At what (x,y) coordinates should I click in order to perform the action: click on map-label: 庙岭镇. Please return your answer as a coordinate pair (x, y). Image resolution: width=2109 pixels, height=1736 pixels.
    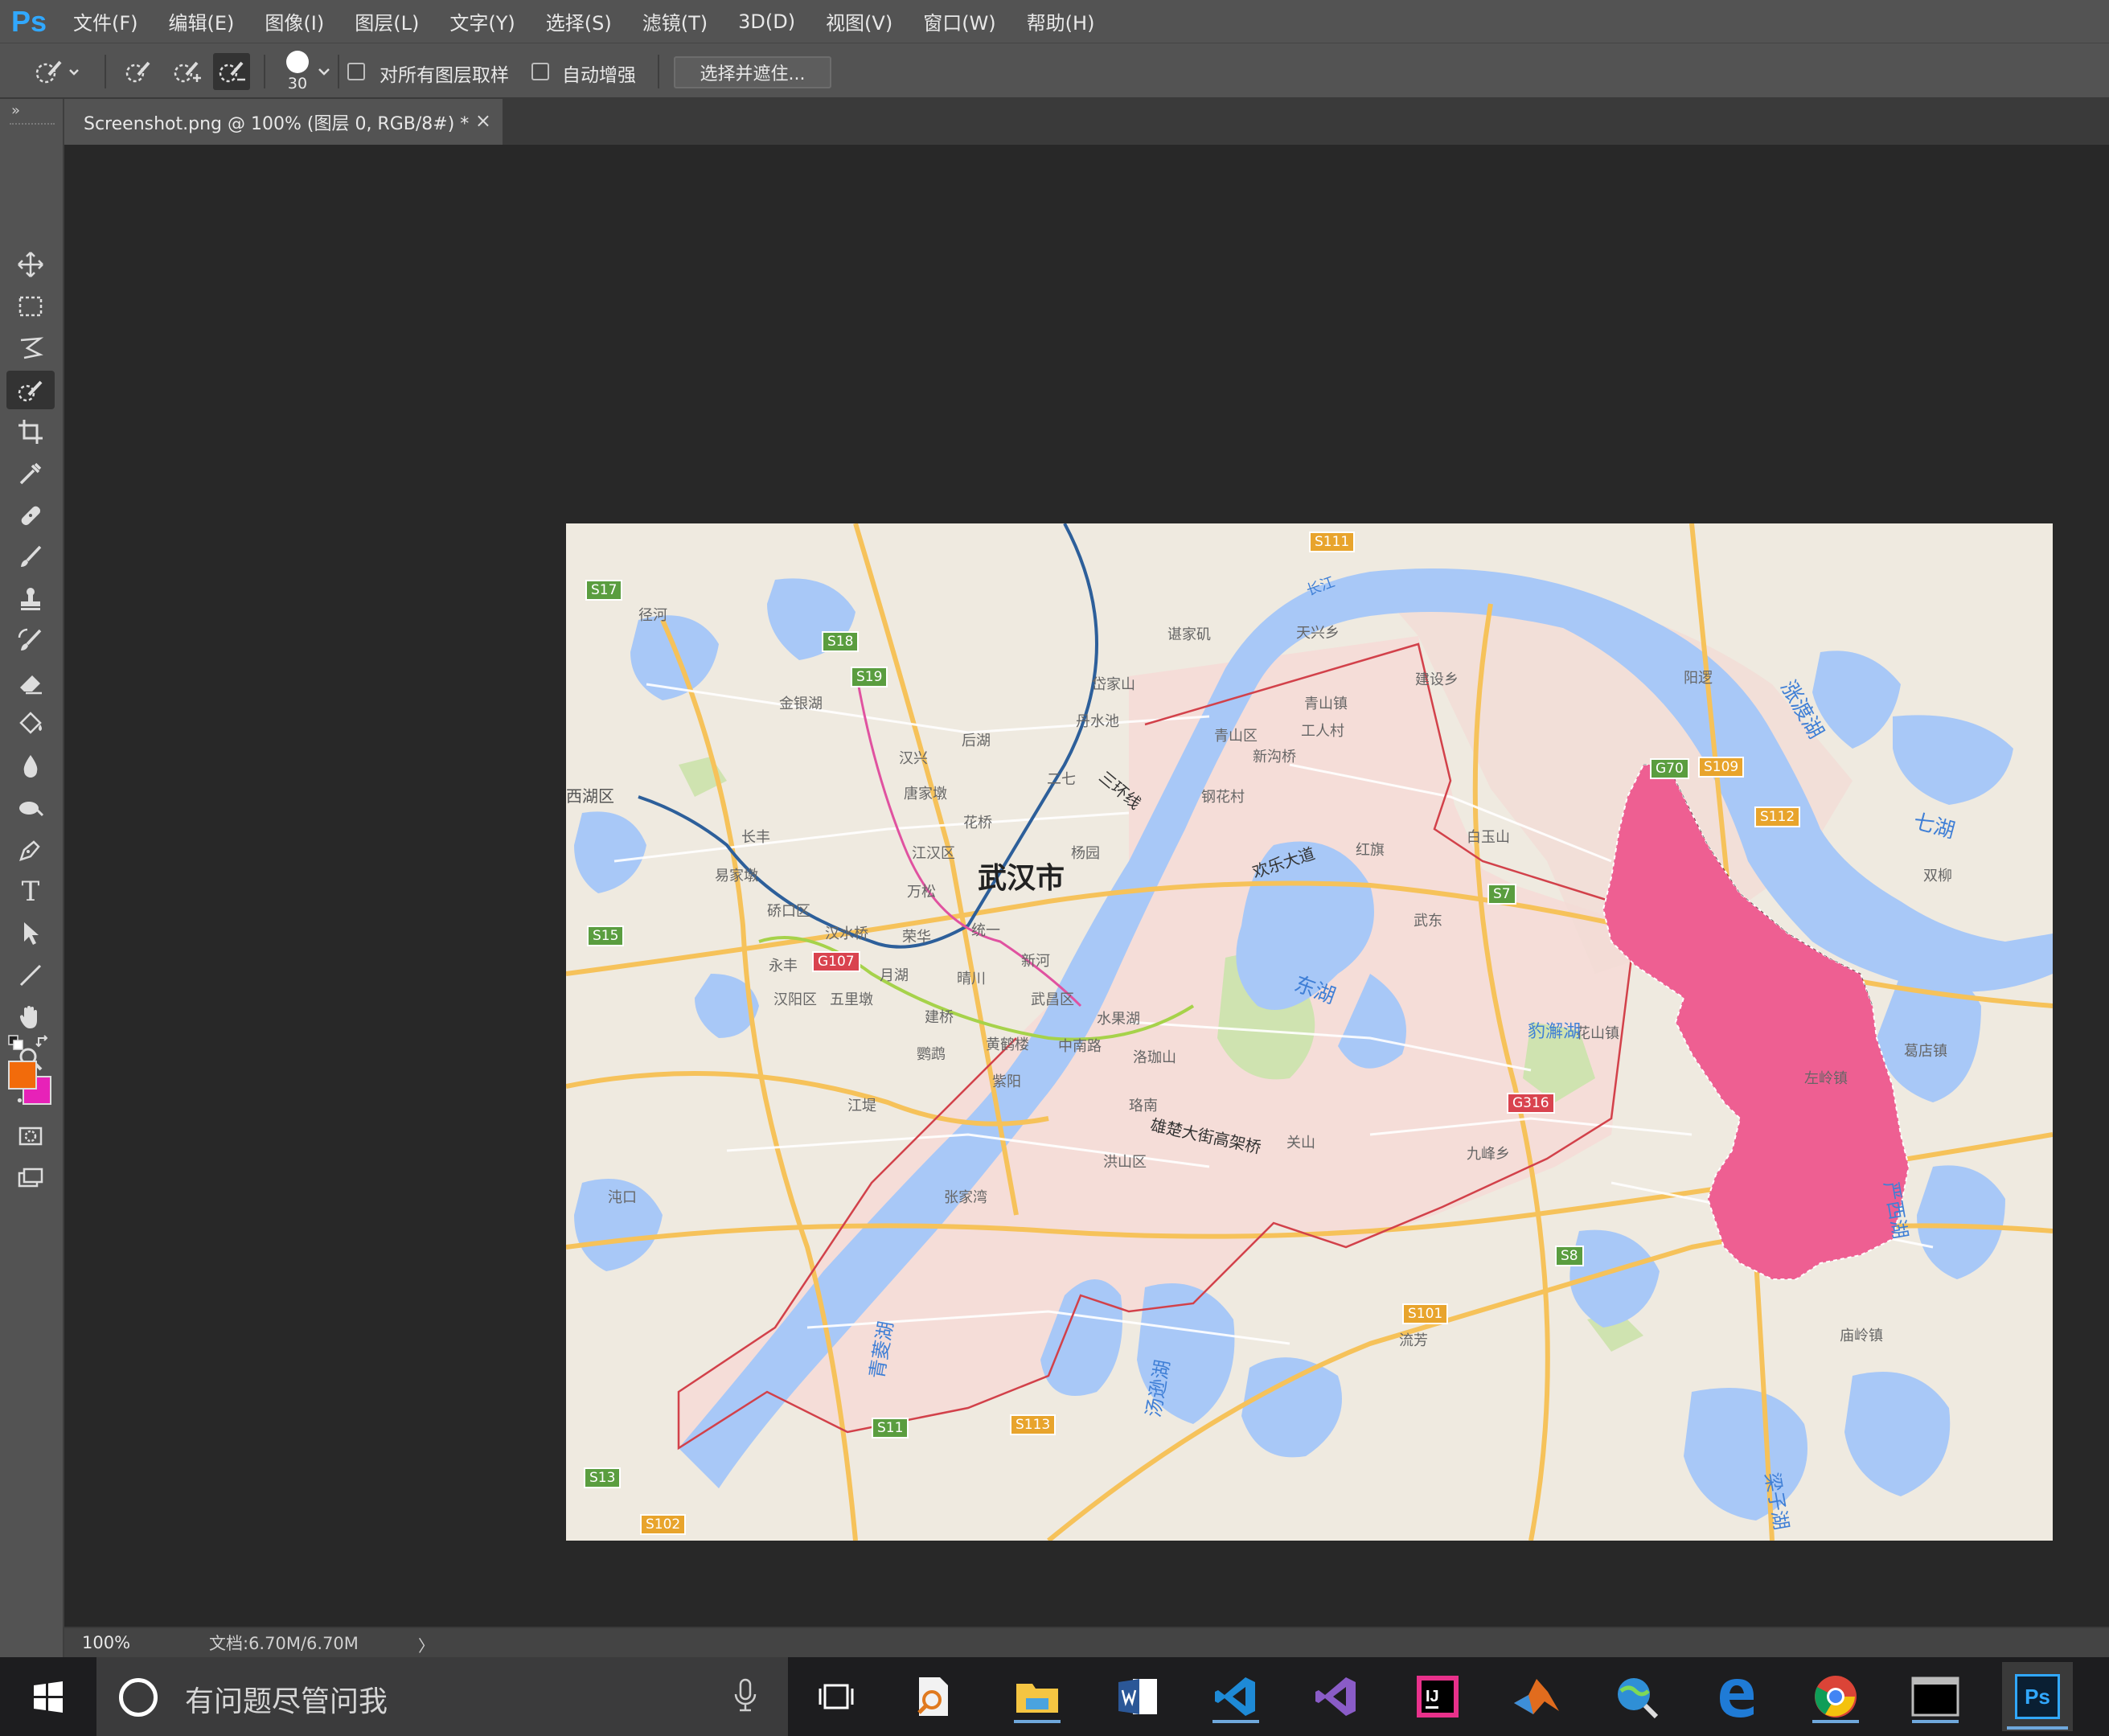
    Looking at the image, I should click on (1862, 1336).